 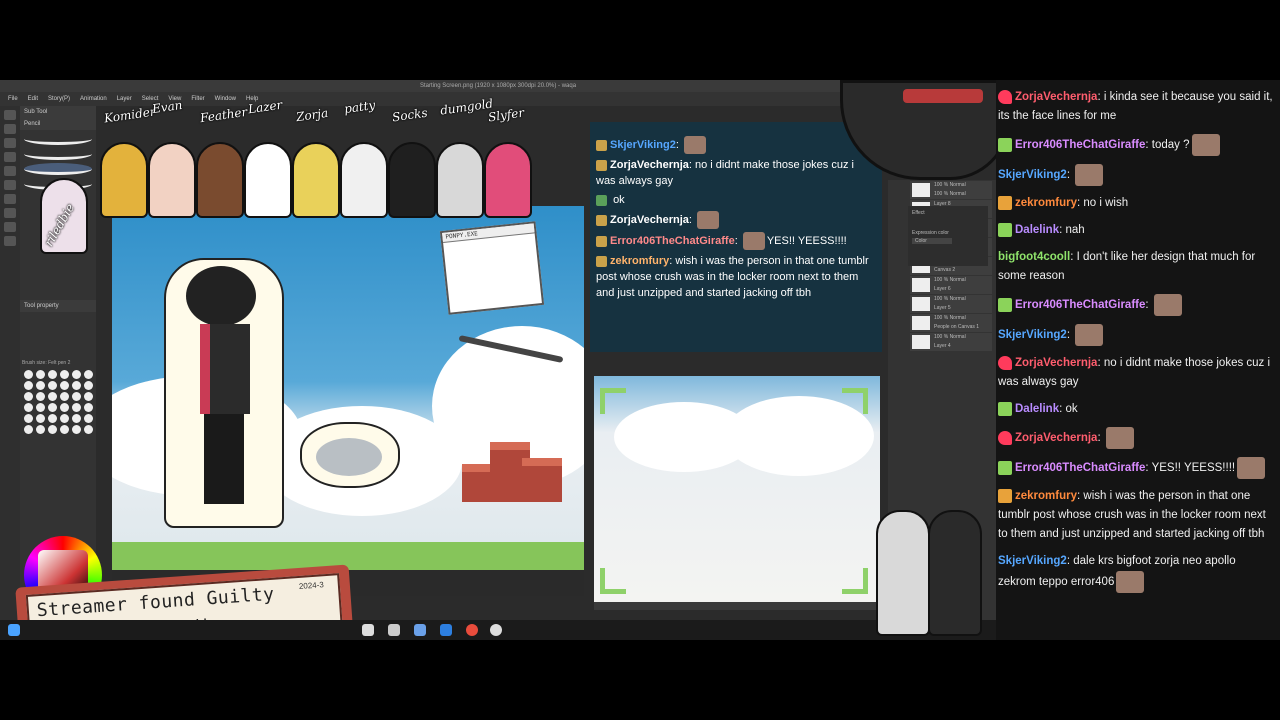 What do you see at coordinates (1170, 145) in the screenshot?
I see `chat-text: today ?` at bounding box center [1170, 145].